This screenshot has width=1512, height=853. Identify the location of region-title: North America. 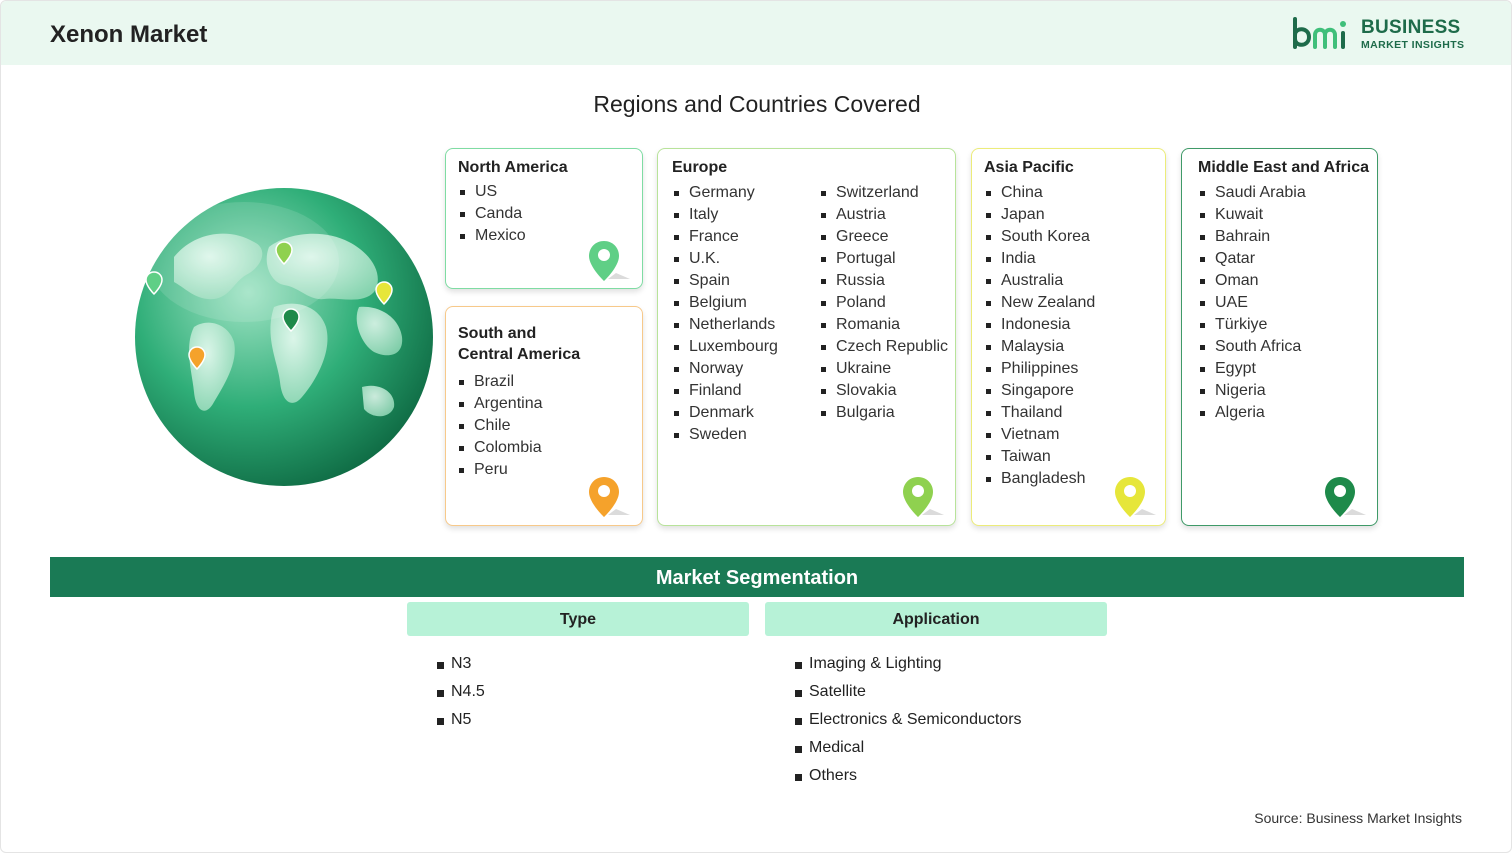
(513, 167).